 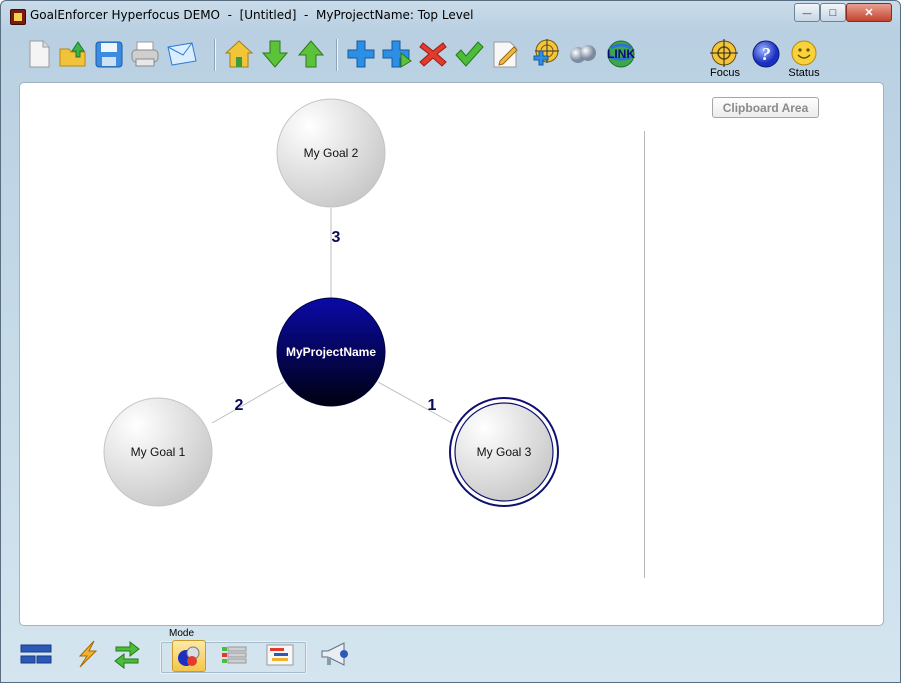 I want to click on goal-node: My Goal 2, so click(x=331, y=153).